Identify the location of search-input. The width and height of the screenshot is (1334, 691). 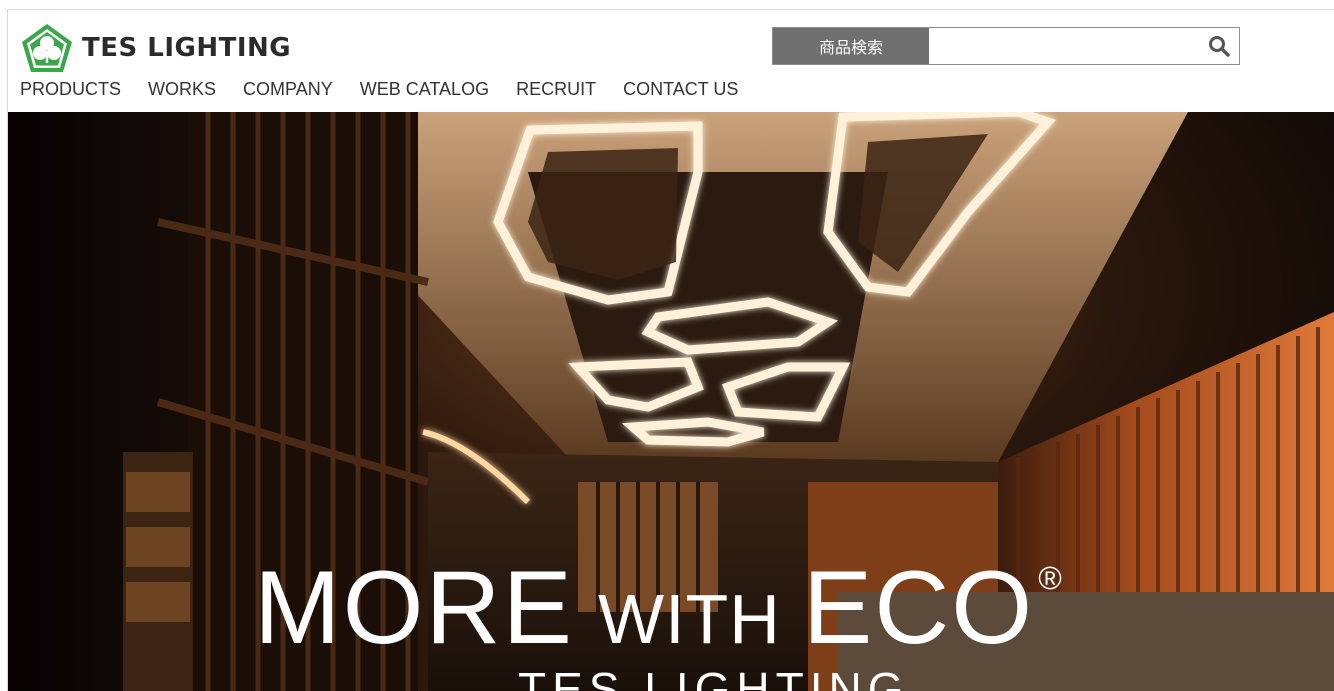
(1064, 46).